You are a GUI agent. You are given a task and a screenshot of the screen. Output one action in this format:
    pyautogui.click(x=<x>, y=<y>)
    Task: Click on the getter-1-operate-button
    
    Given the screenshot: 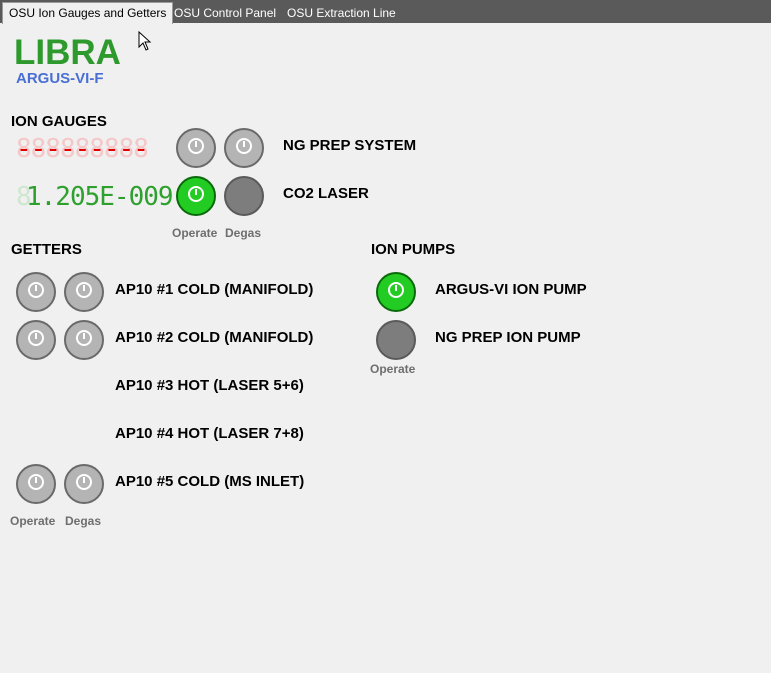 What is the action you would take?
    pyautogui.click(x=36, y=292)
    